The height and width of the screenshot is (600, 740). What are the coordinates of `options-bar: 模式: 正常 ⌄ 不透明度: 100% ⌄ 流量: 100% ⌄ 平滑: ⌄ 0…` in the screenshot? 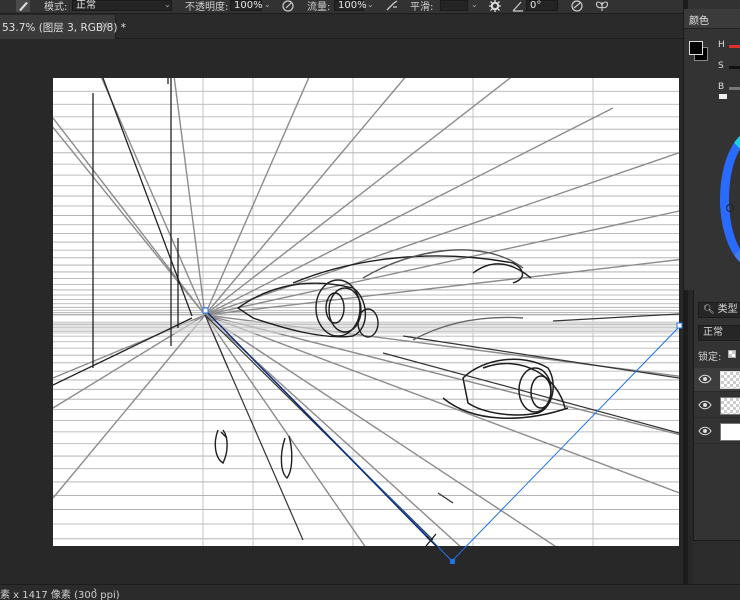 It's located at (370, 7).